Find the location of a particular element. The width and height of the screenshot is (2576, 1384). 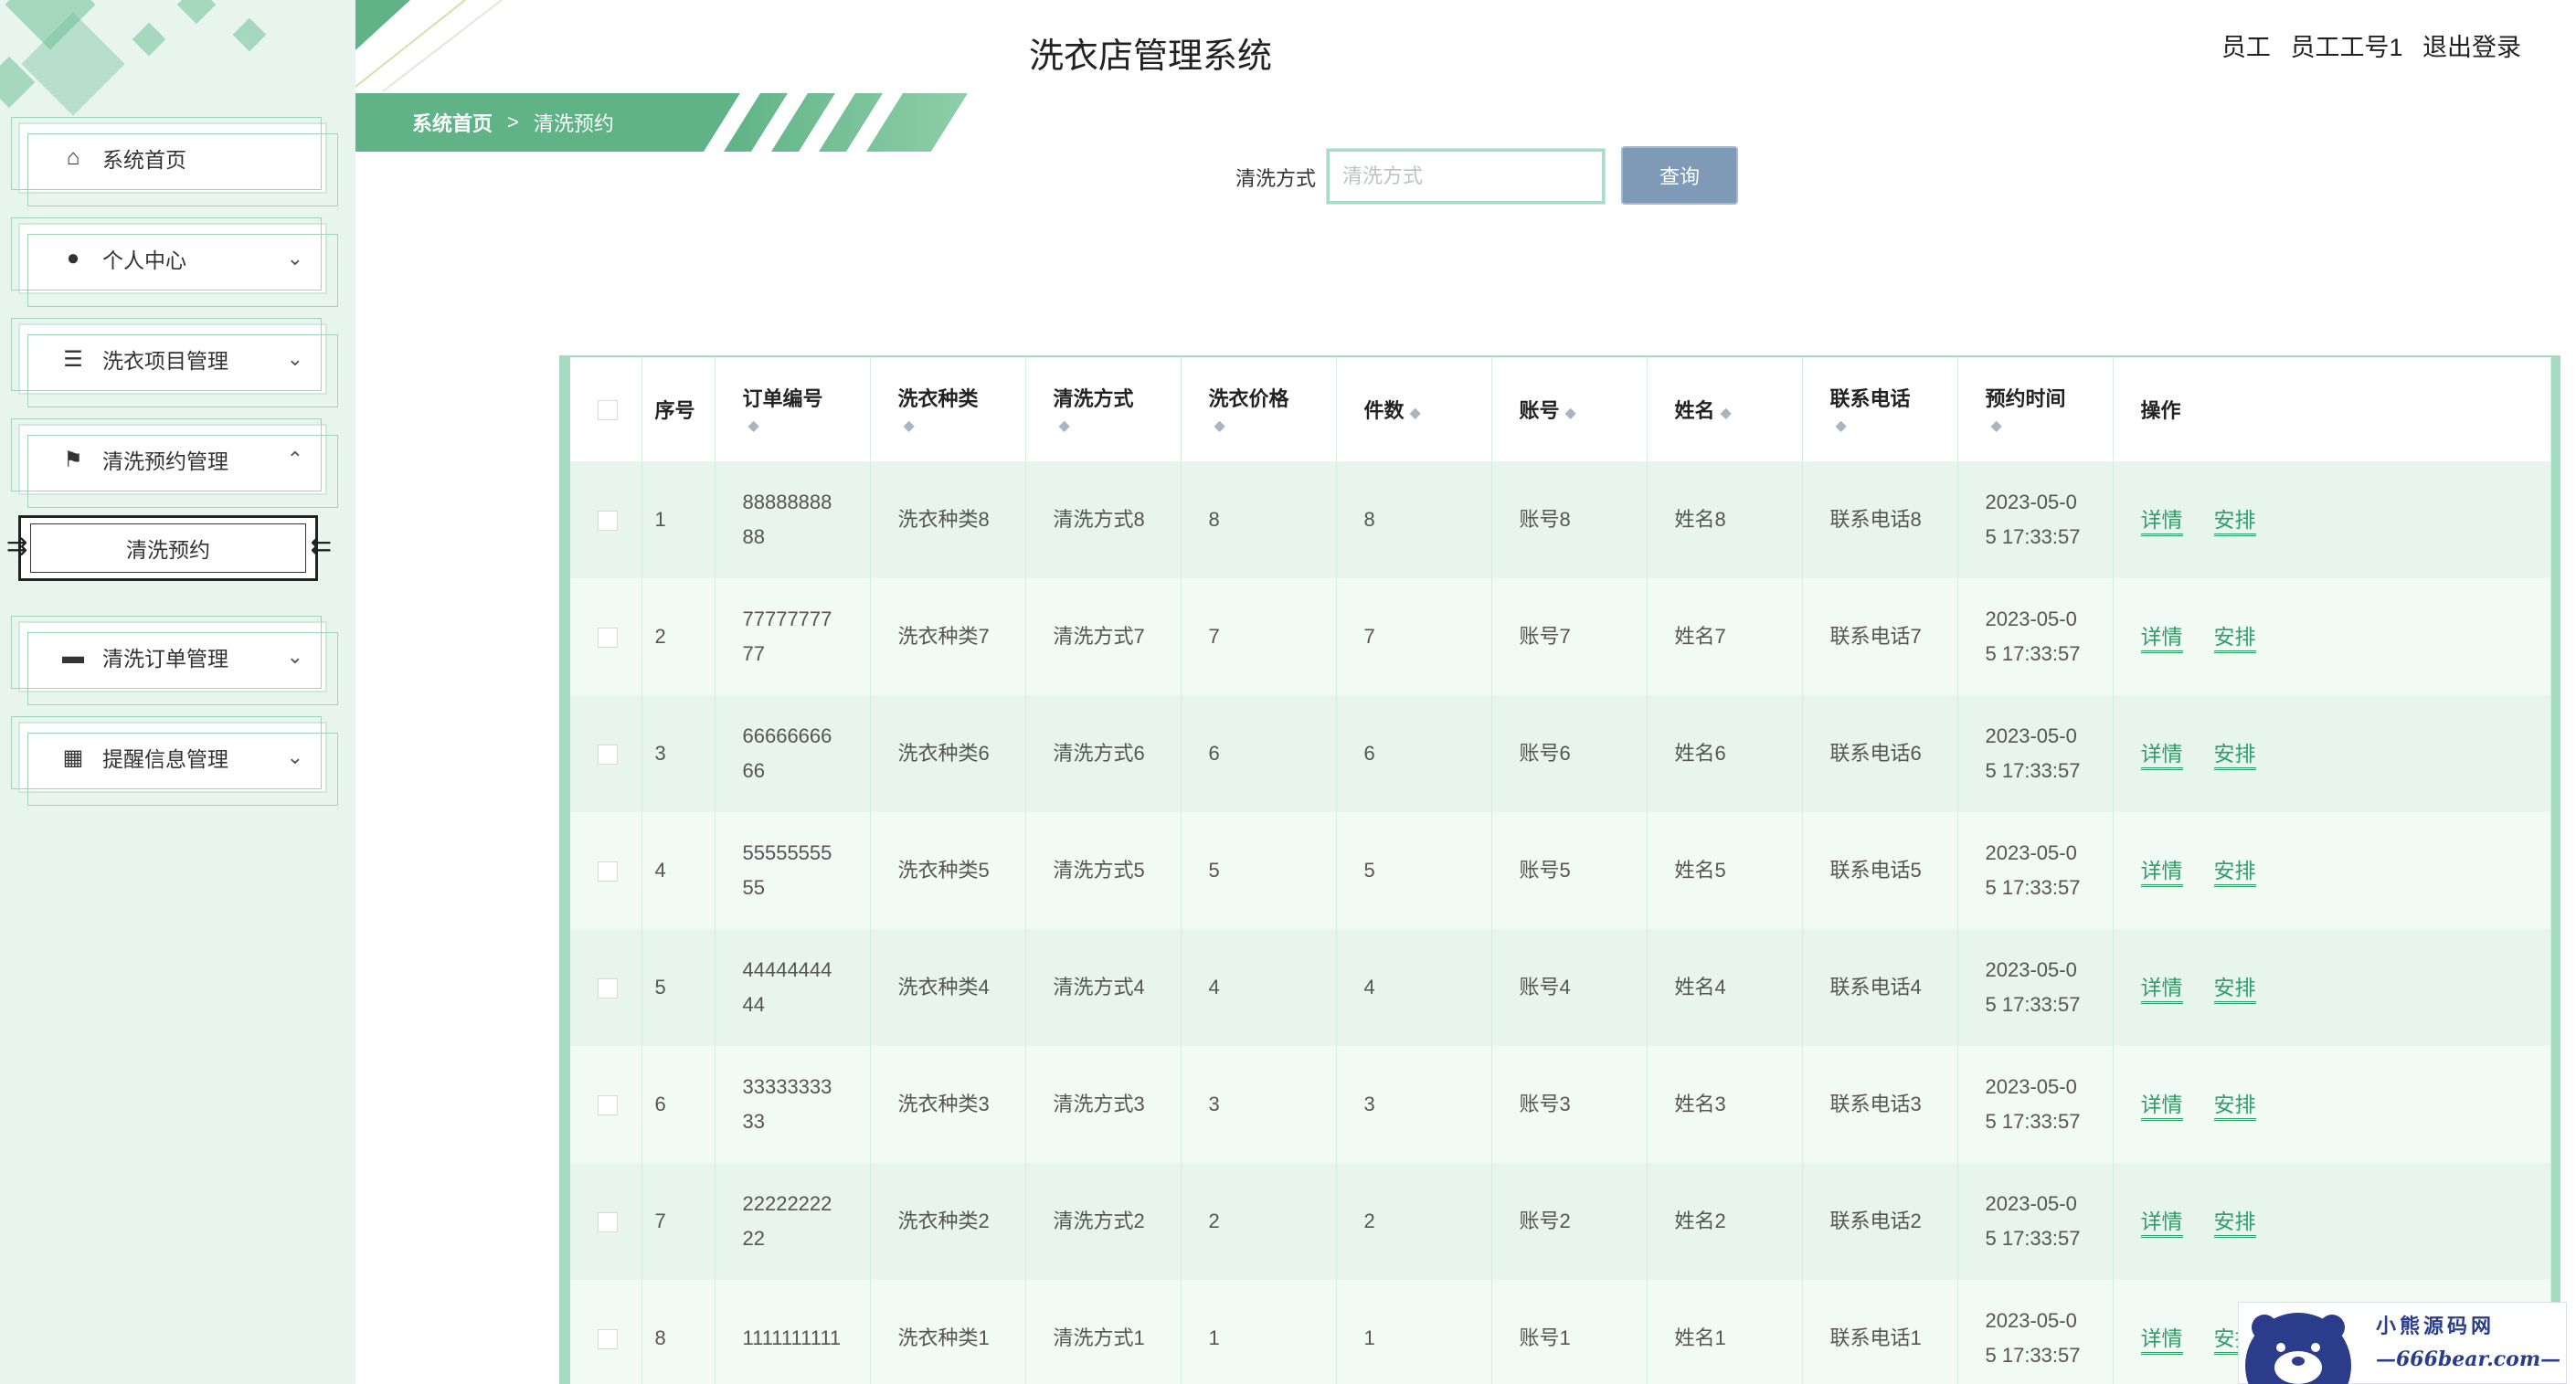

header-laundry-type: 洗衣种类 ◆ is located at coordinates (948, 409).